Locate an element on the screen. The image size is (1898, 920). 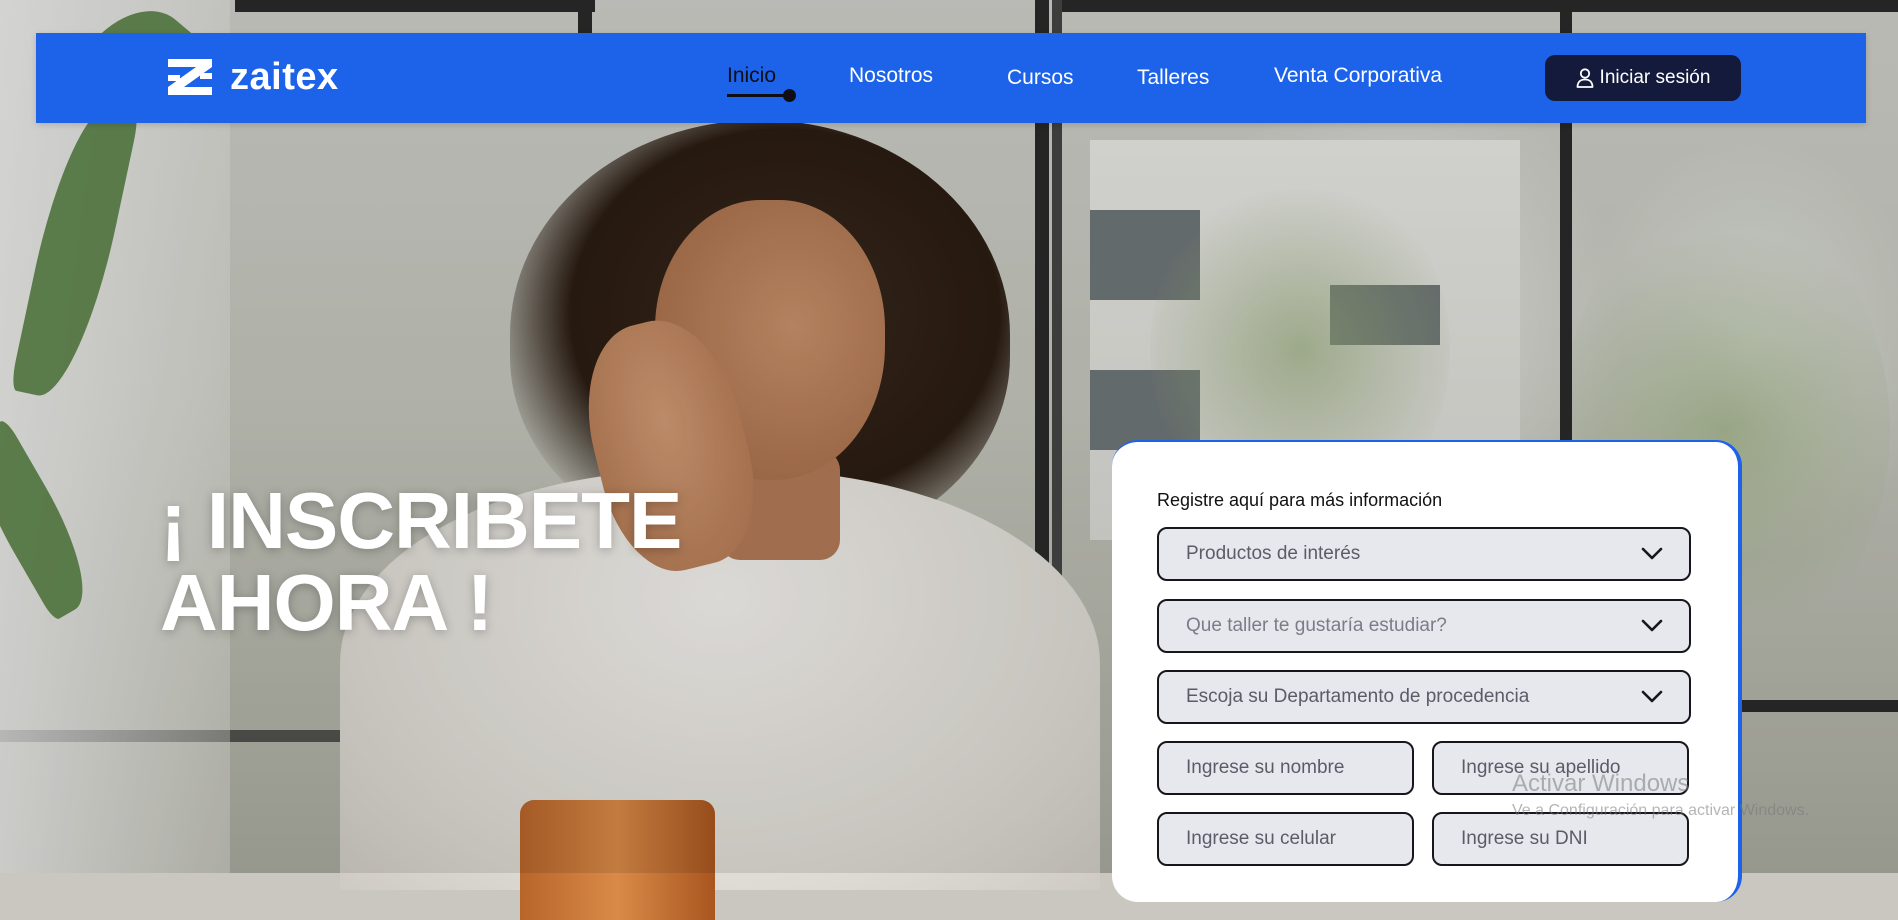
hero-title-line2: AHORA ! is located at coordinates (326, 602).